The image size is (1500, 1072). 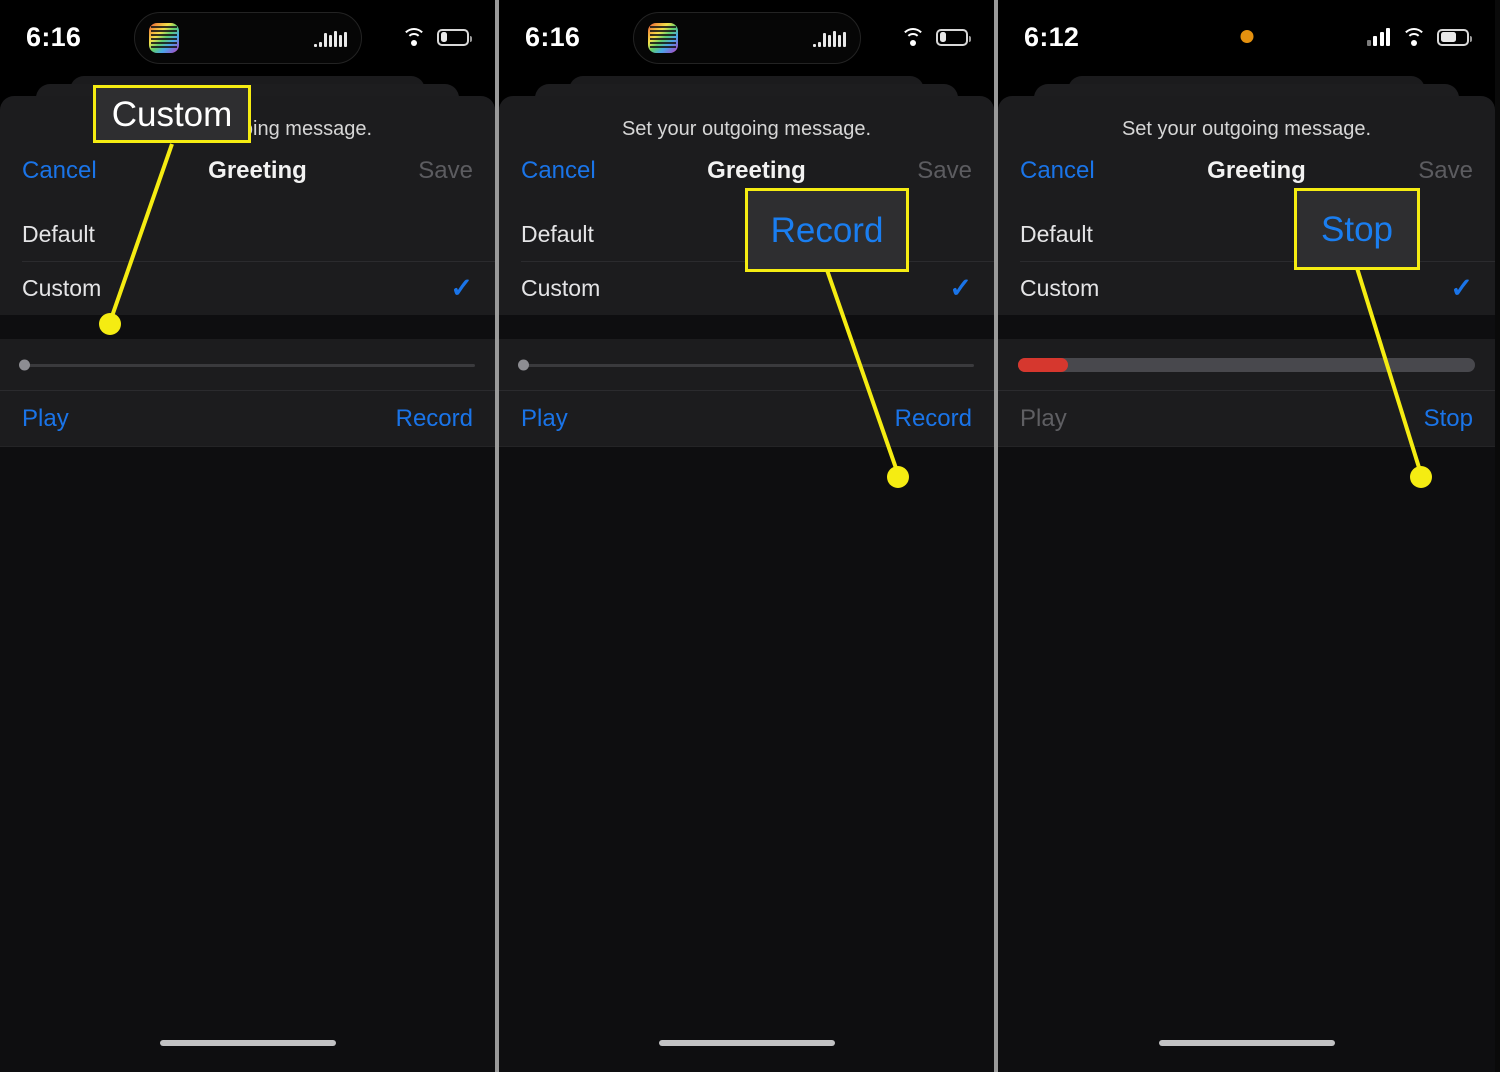 I want to click on annotation-callout-record: Record, so click(x=827, y=230).